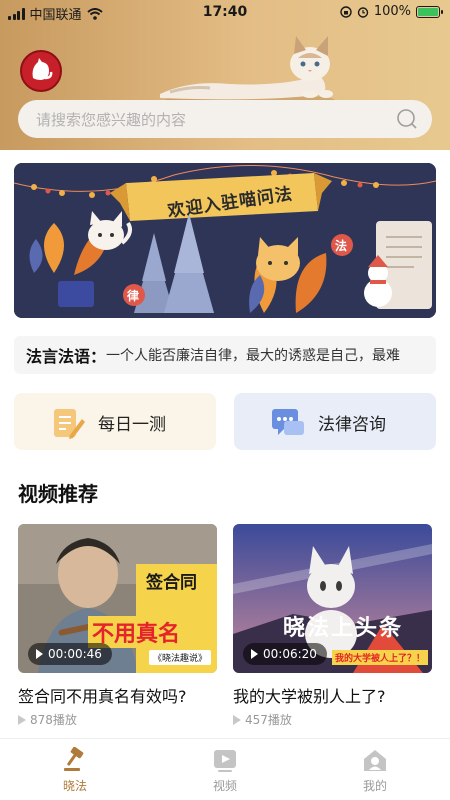 This screenshot has height=800, width=450. Describe the element at coordinates (225, 761) in the screenshot. I see `video-play-icon` at that location.